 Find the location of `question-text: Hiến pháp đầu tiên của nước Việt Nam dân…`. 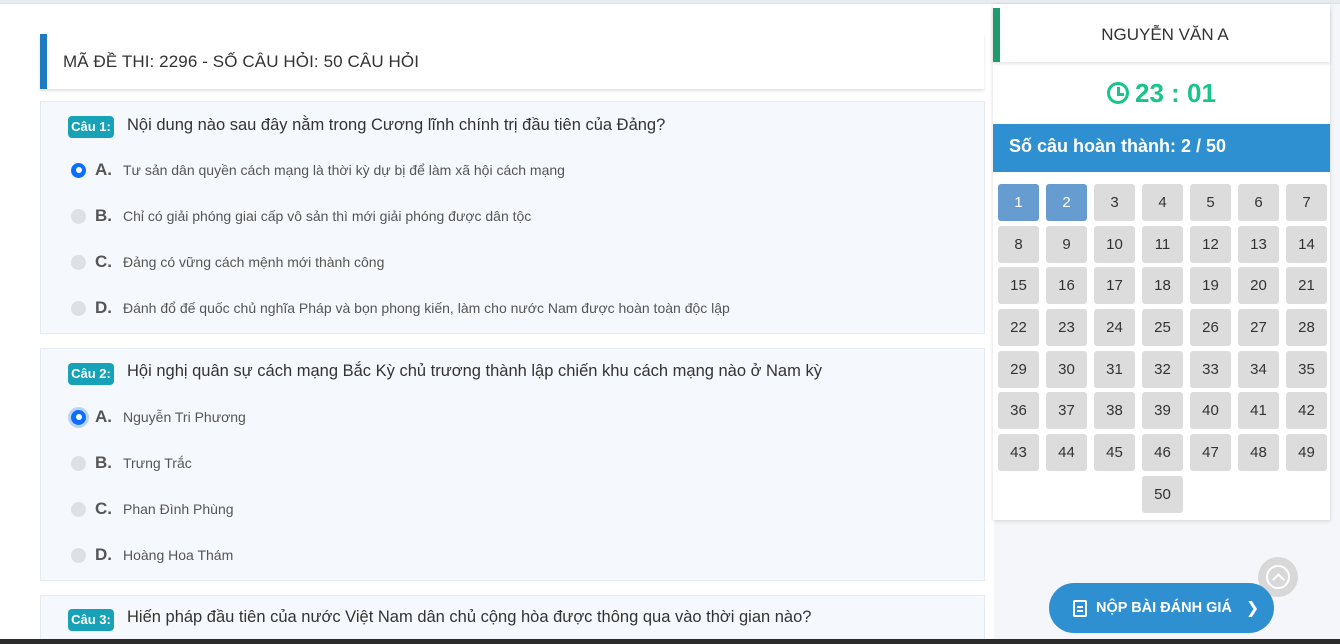

question-text: Hiến pháp đầu tiên của nước Việt Nam dân… is located at coordinates (469, 617).